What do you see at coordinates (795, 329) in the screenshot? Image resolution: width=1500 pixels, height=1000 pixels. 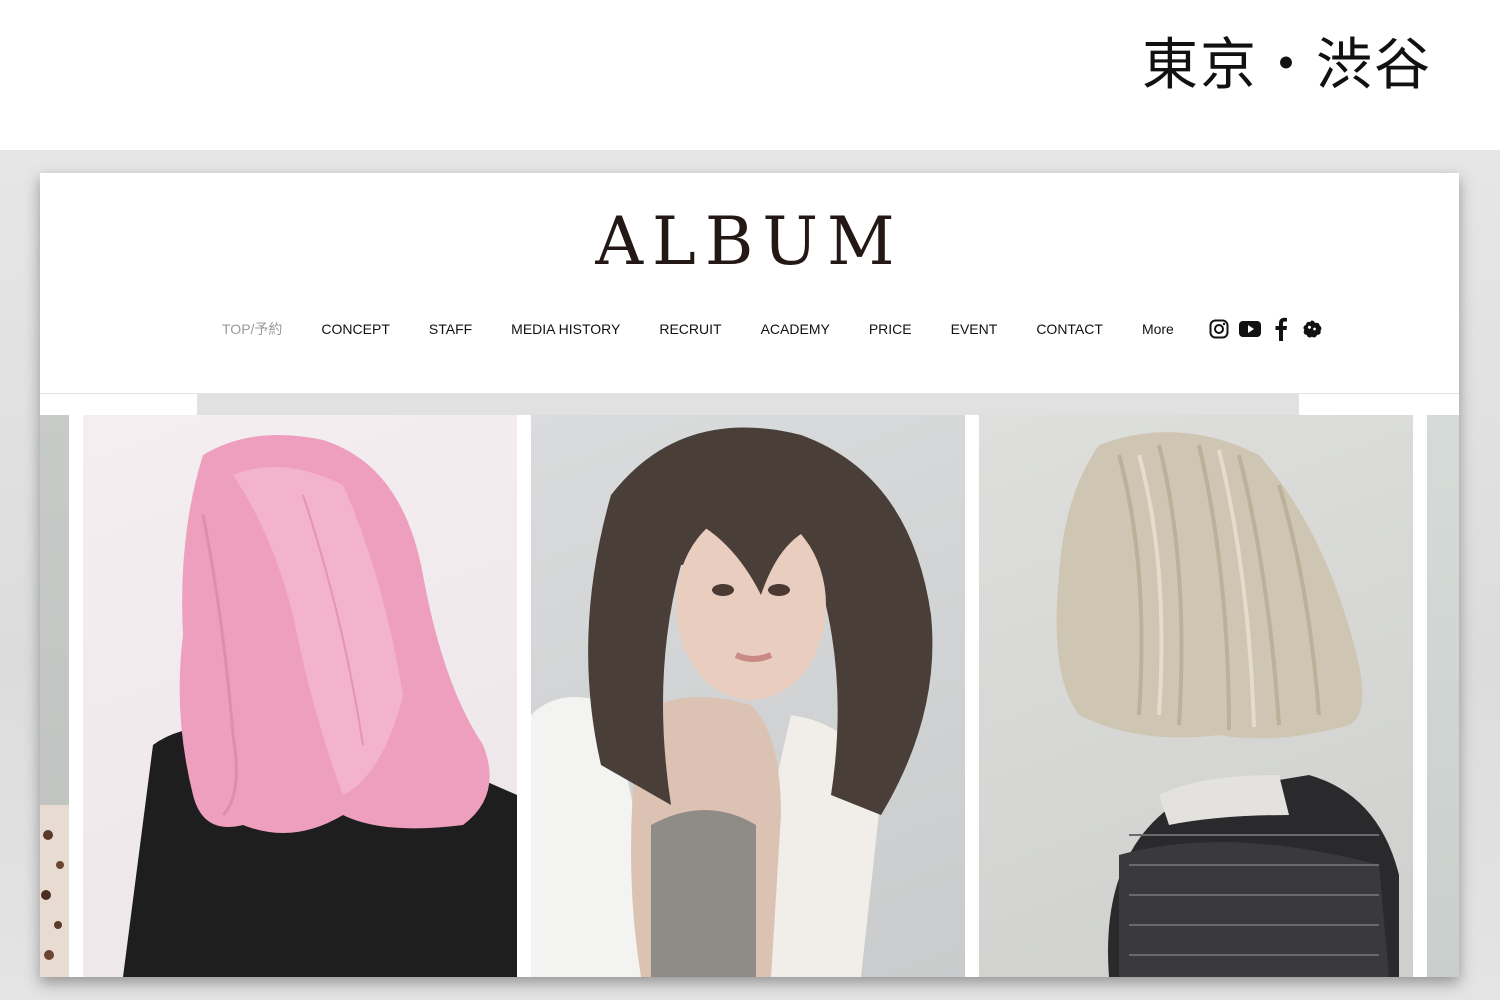 I see `nav-item-academy: ACADEMY` at bounding box center [795, 329].